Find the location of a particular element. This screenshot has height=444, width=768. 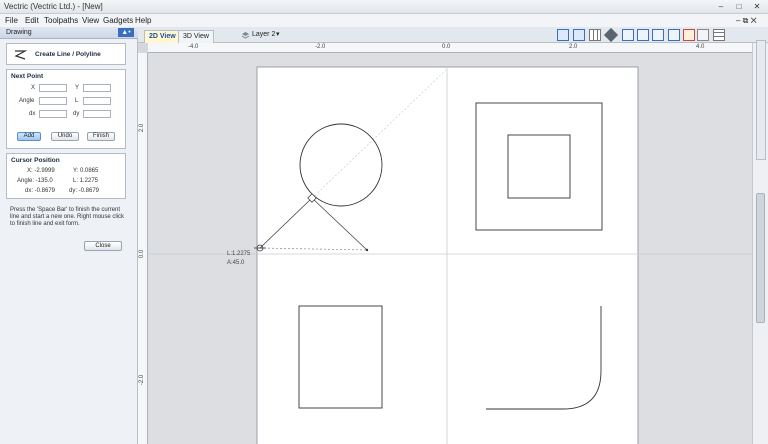

close-button: Close is located at coordinates (103, 246).